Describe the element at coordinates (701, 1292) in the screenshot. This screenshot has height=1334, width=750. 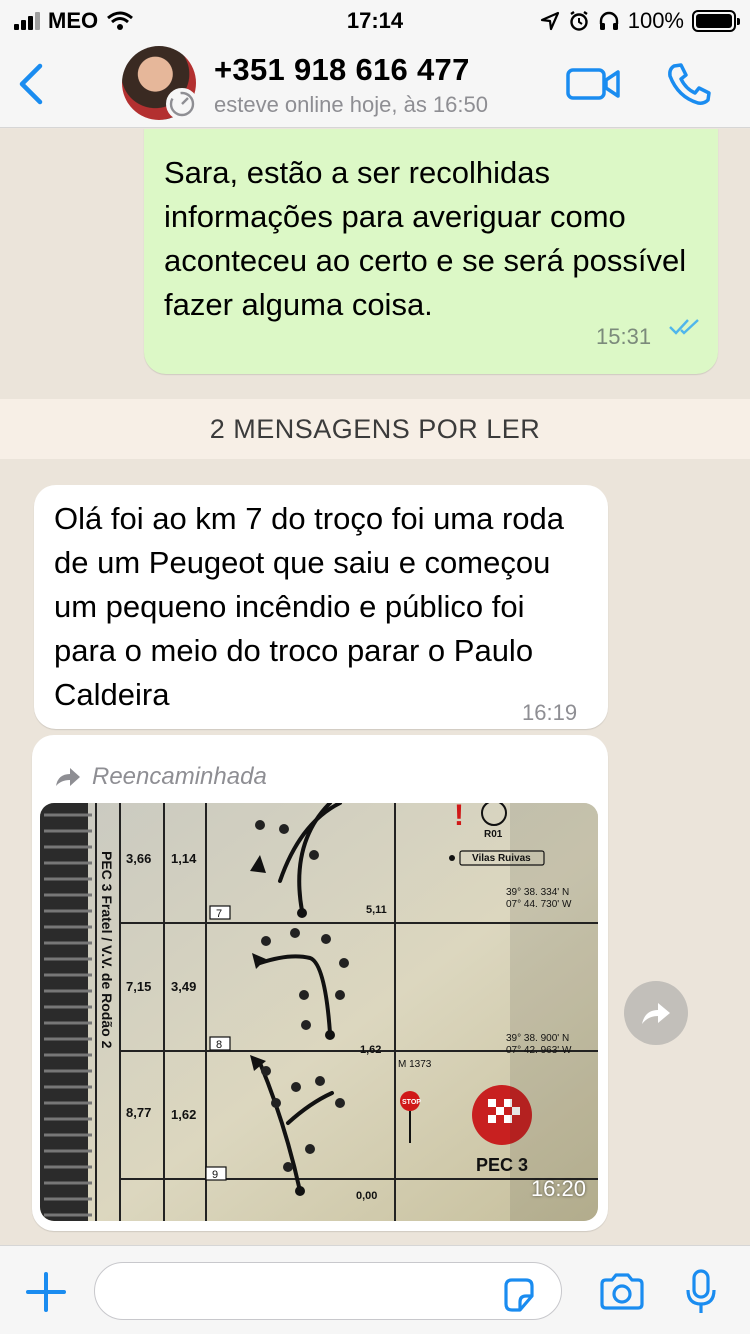
I see `microphone-icon` at that location.